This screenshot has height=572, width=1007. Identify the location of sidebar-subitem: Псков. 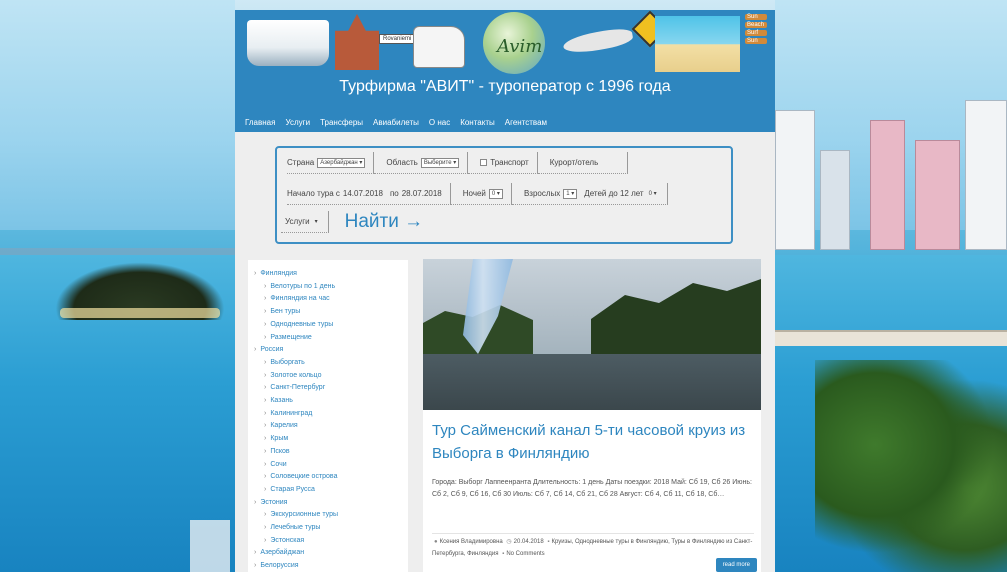
(328, 452).